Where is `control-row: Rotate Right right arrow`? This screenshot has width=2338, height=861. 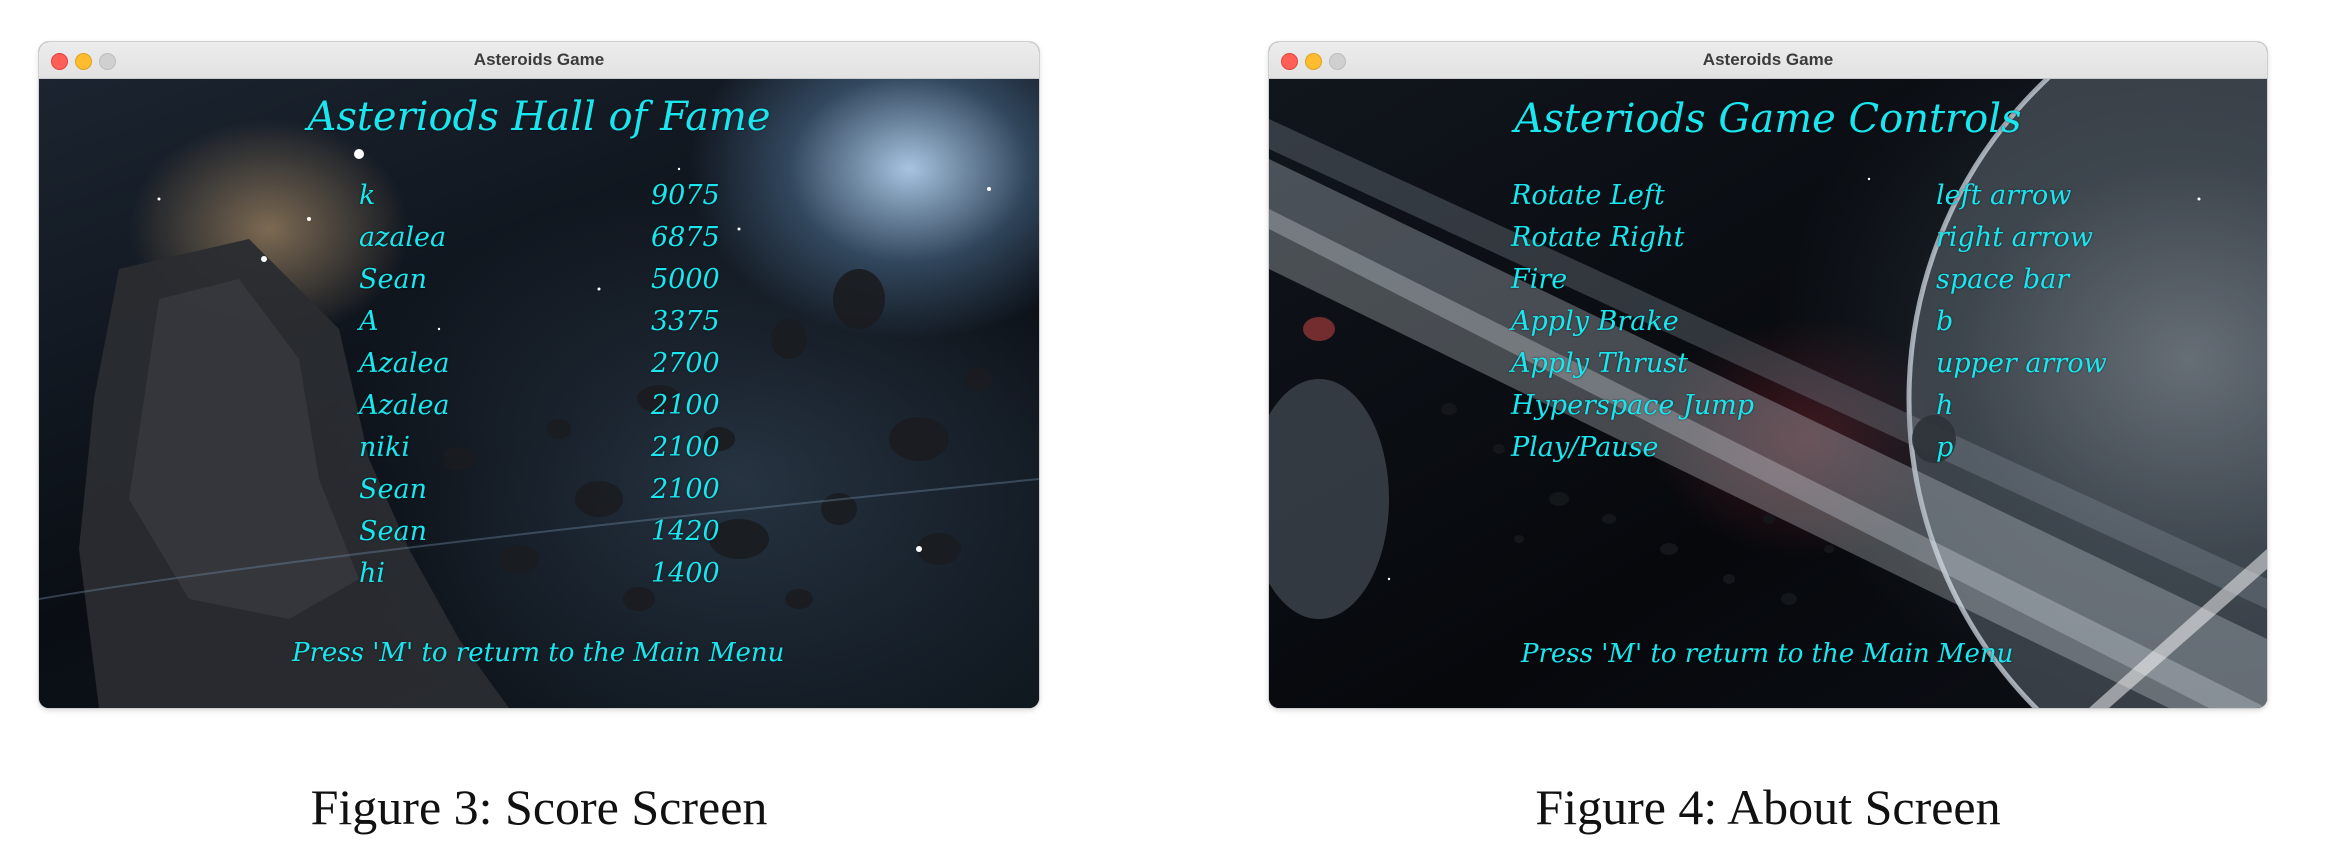 control-row: Rotate Right right arrow is located at coordinates (1811, 238).